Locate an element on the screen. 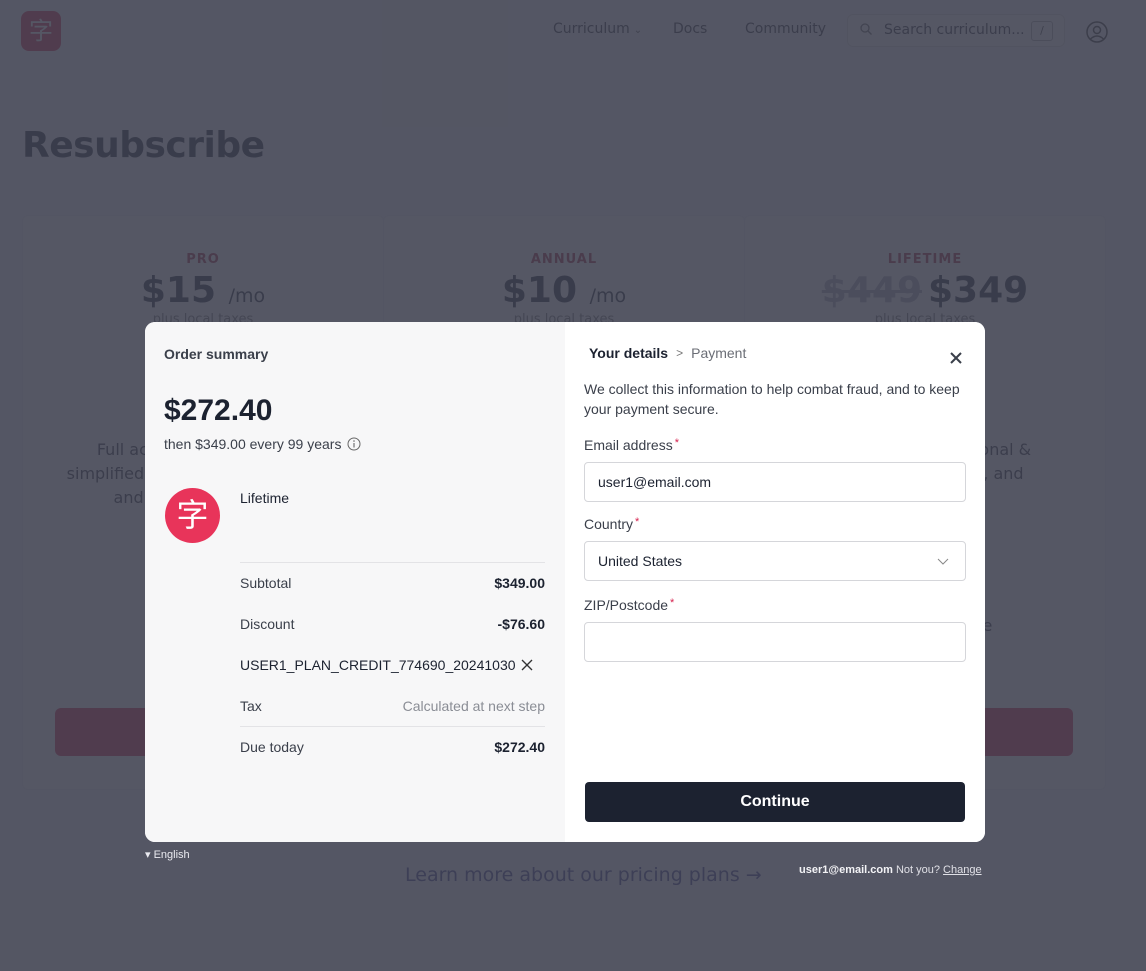 This screenshot has height=971, width=1146. due-today-label: Due today is located at coordinates (272, 747).